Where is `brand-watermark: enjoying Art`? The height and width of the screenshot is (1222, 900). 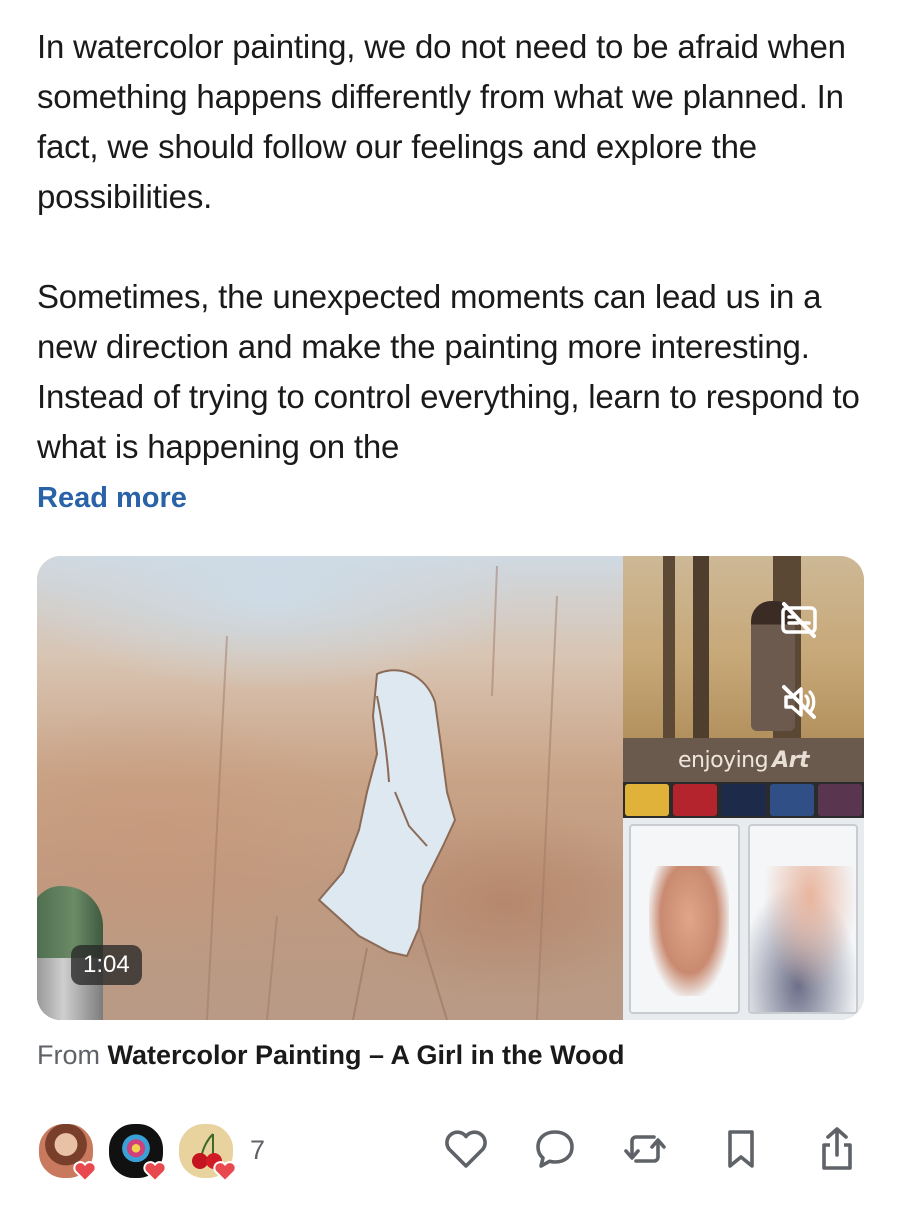 brand-watermark: enjoying Art is located at coordinates (743, 760).